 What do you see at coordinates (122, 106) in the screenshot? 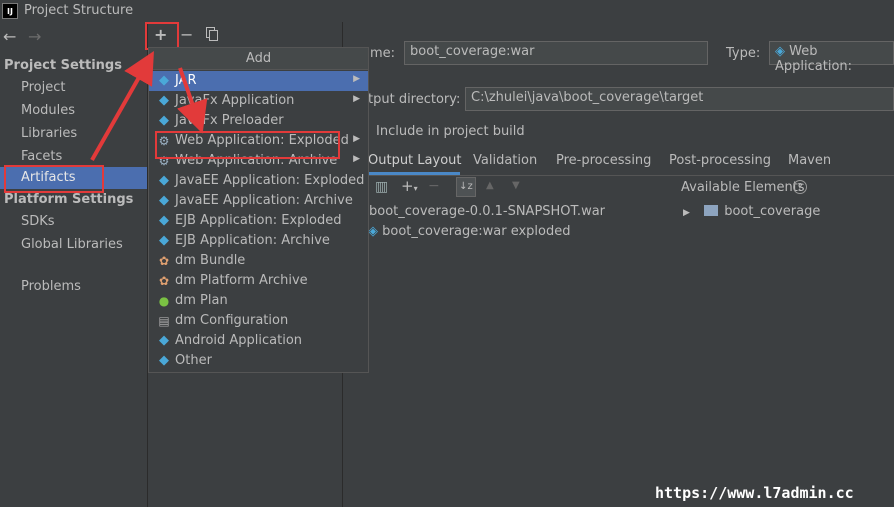
I see `arrow-to-add-button` at bounding box center [122, 106].